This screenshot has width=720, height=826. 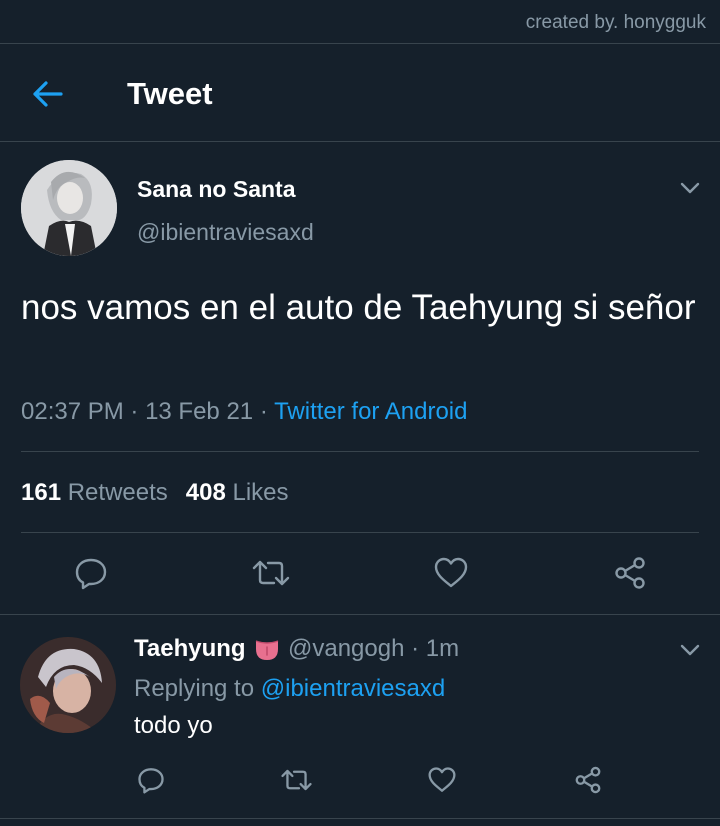 What do you see at coordinates (346, 648) in the screenshot?
I see `reply-handle: @vangogh` at bounding box center [346, 648].